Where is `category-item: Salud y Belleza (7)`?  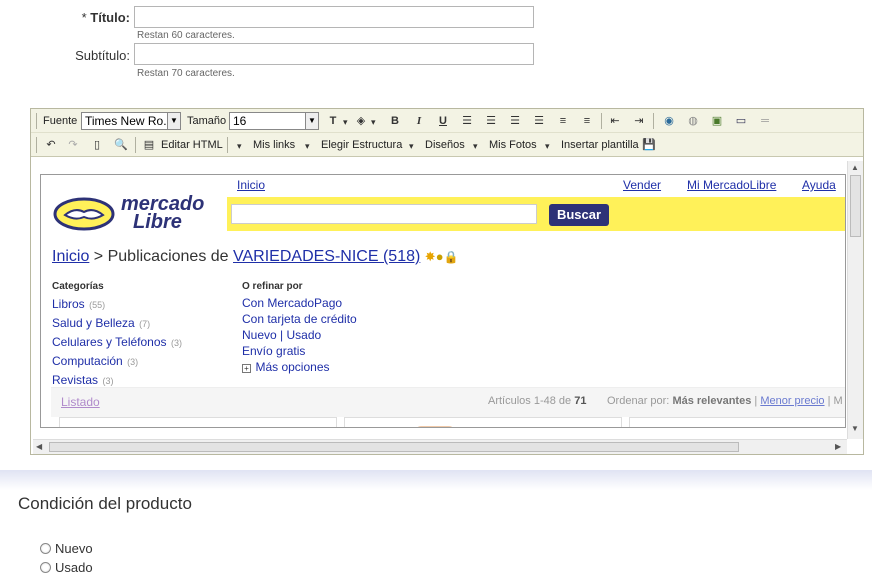 category-item: Salud y Belleza (7) is located at coordinates (117, 323).